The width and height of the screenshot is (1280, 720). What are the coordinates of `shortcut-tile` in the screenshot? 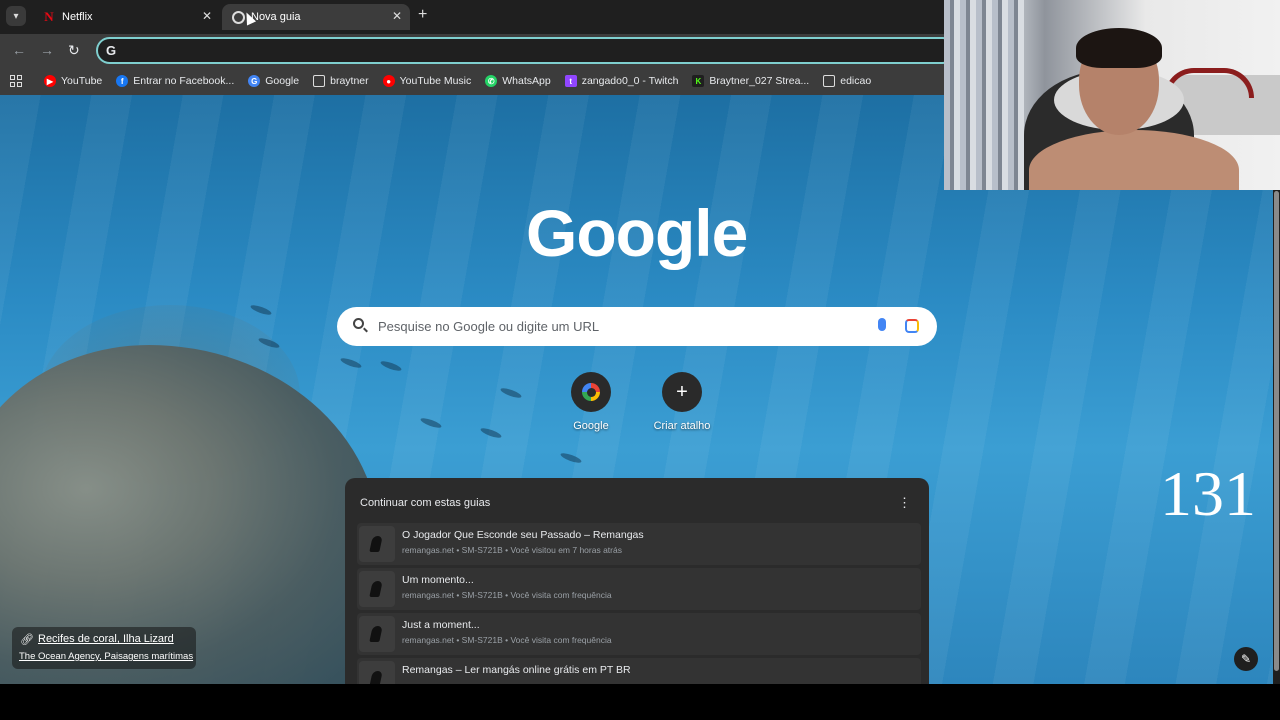 It's located at (591, 392).